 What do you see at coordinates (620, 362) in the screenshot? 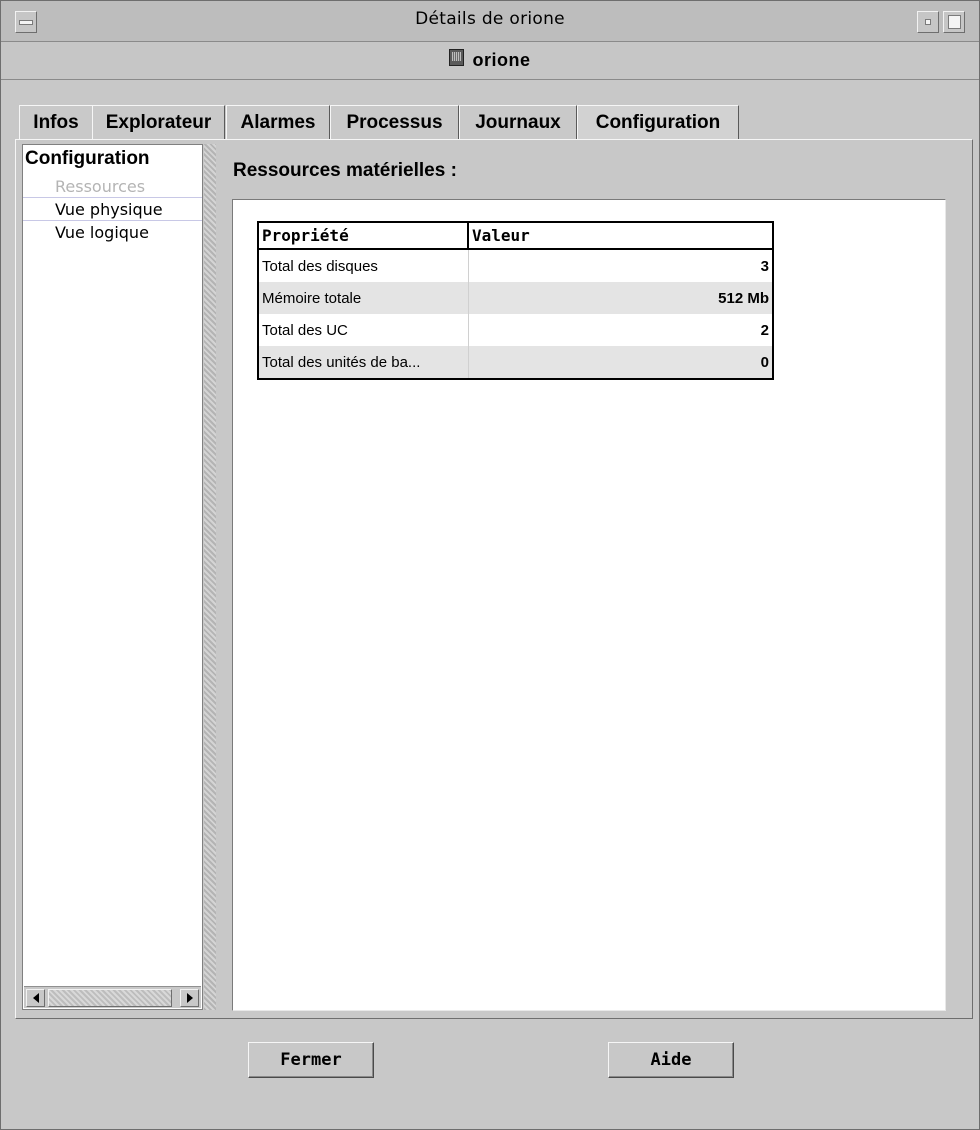
I see `row-value: 0` at bounding box center [620, 362].